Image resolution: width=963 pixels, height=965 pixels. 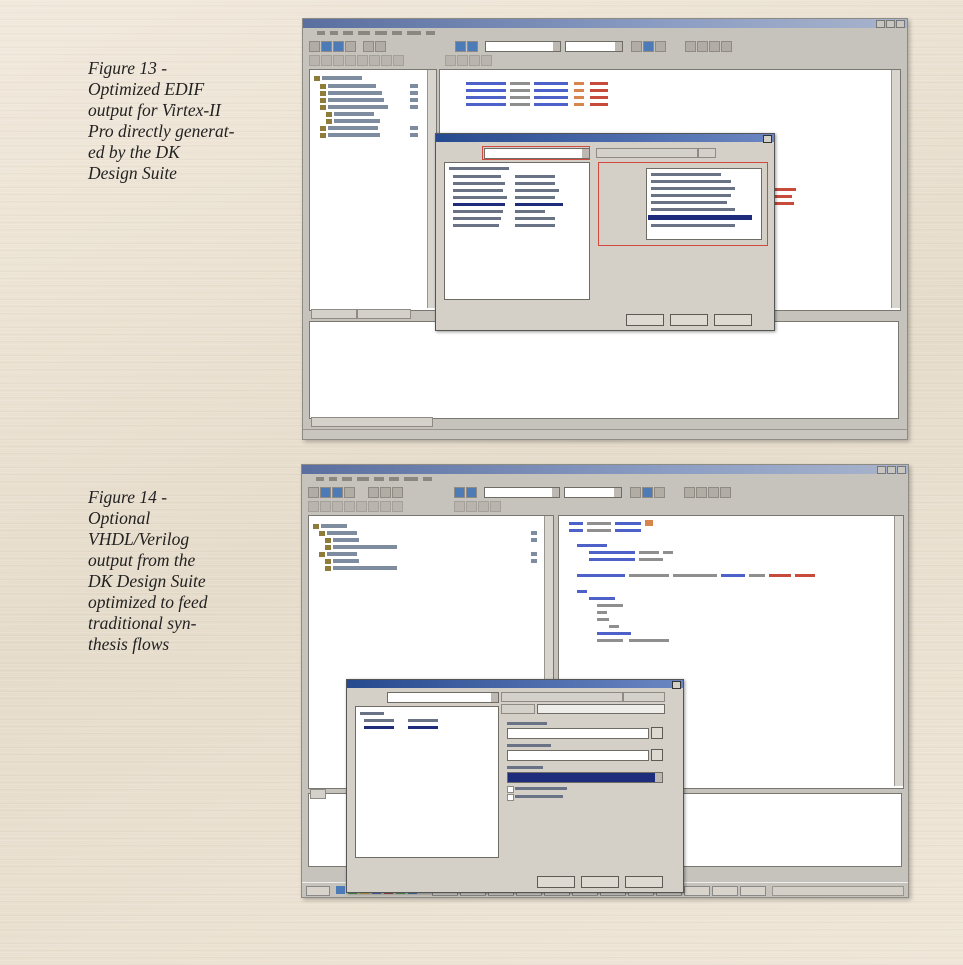 What do you see at coordinates (700, 217) in the screenshot?
I see `selected-option` at bounding box center [700, 217].